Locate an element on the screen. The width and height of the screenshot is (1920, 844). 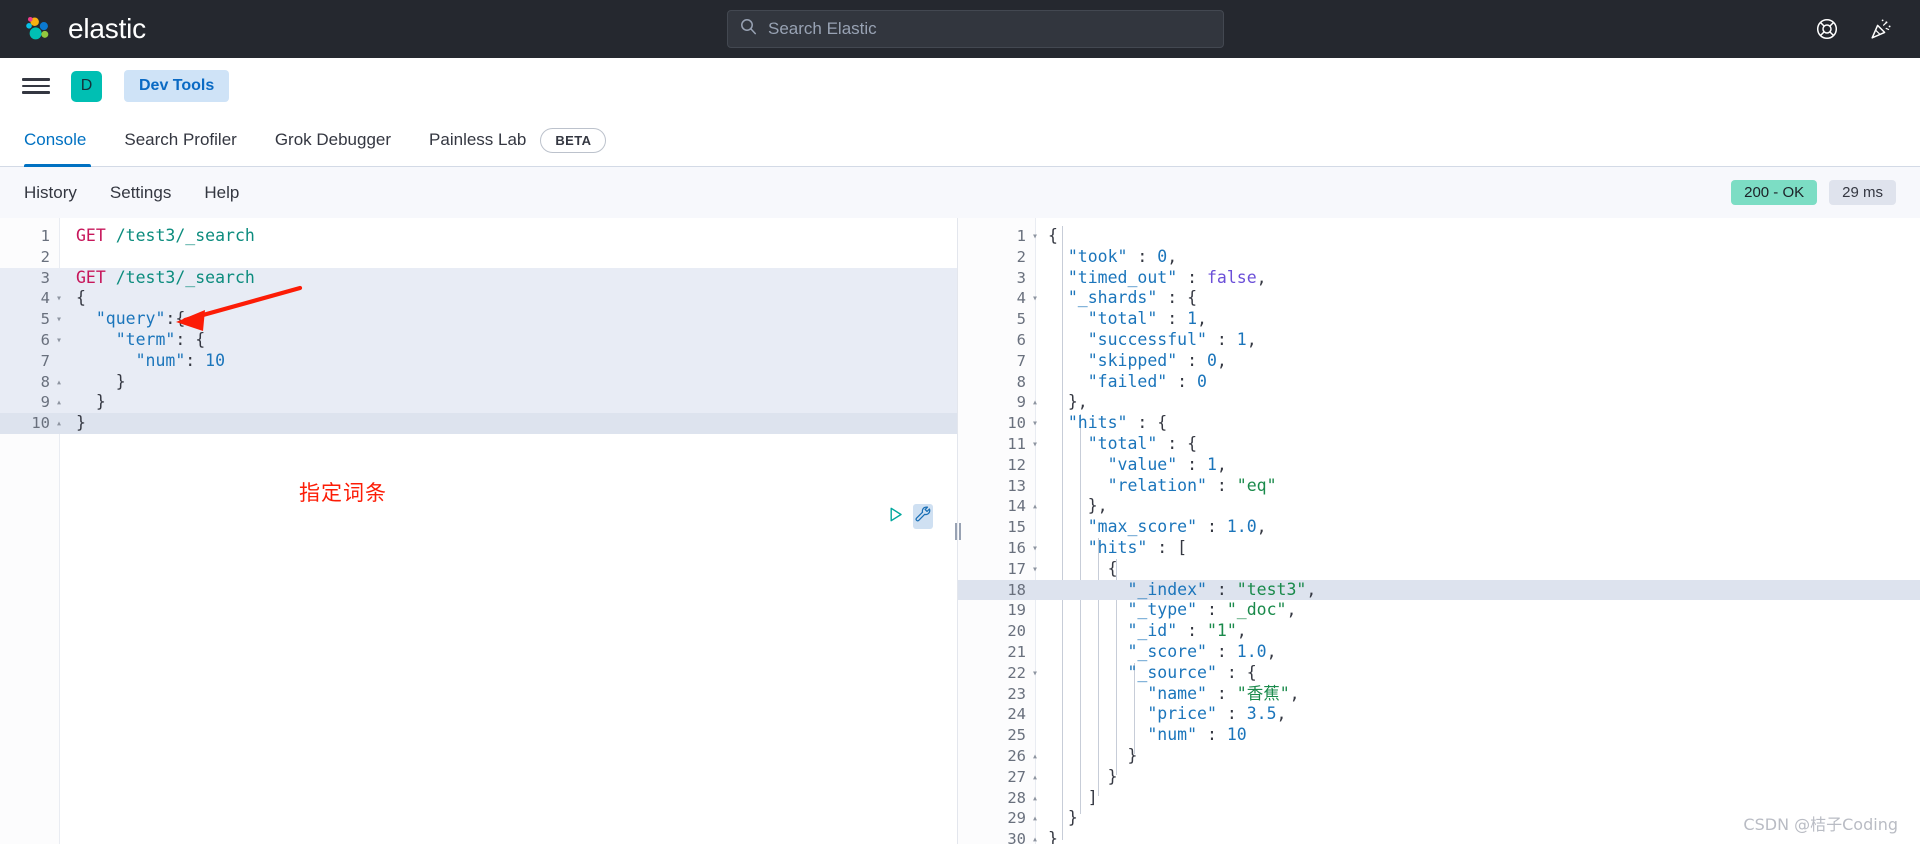
request-line-text: GET /test3/_search is located at coordinates (165, 277).